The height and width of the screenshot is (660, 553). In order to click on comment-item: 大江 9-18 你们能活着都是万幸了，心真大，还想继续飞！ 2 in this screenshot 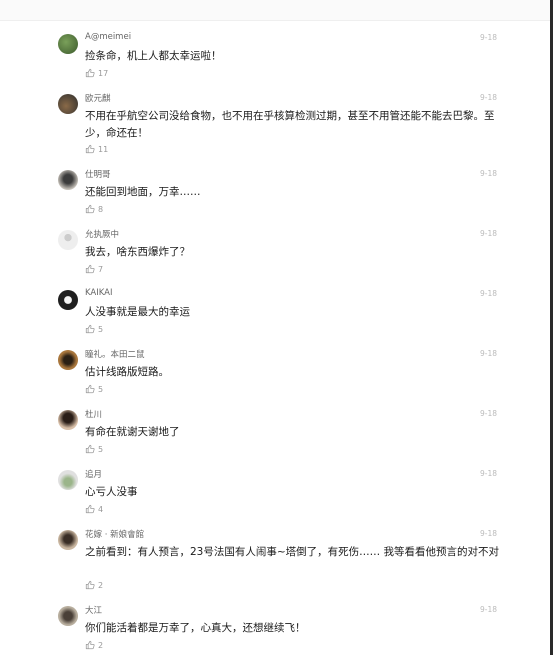, I will do `click(276, 630)`.